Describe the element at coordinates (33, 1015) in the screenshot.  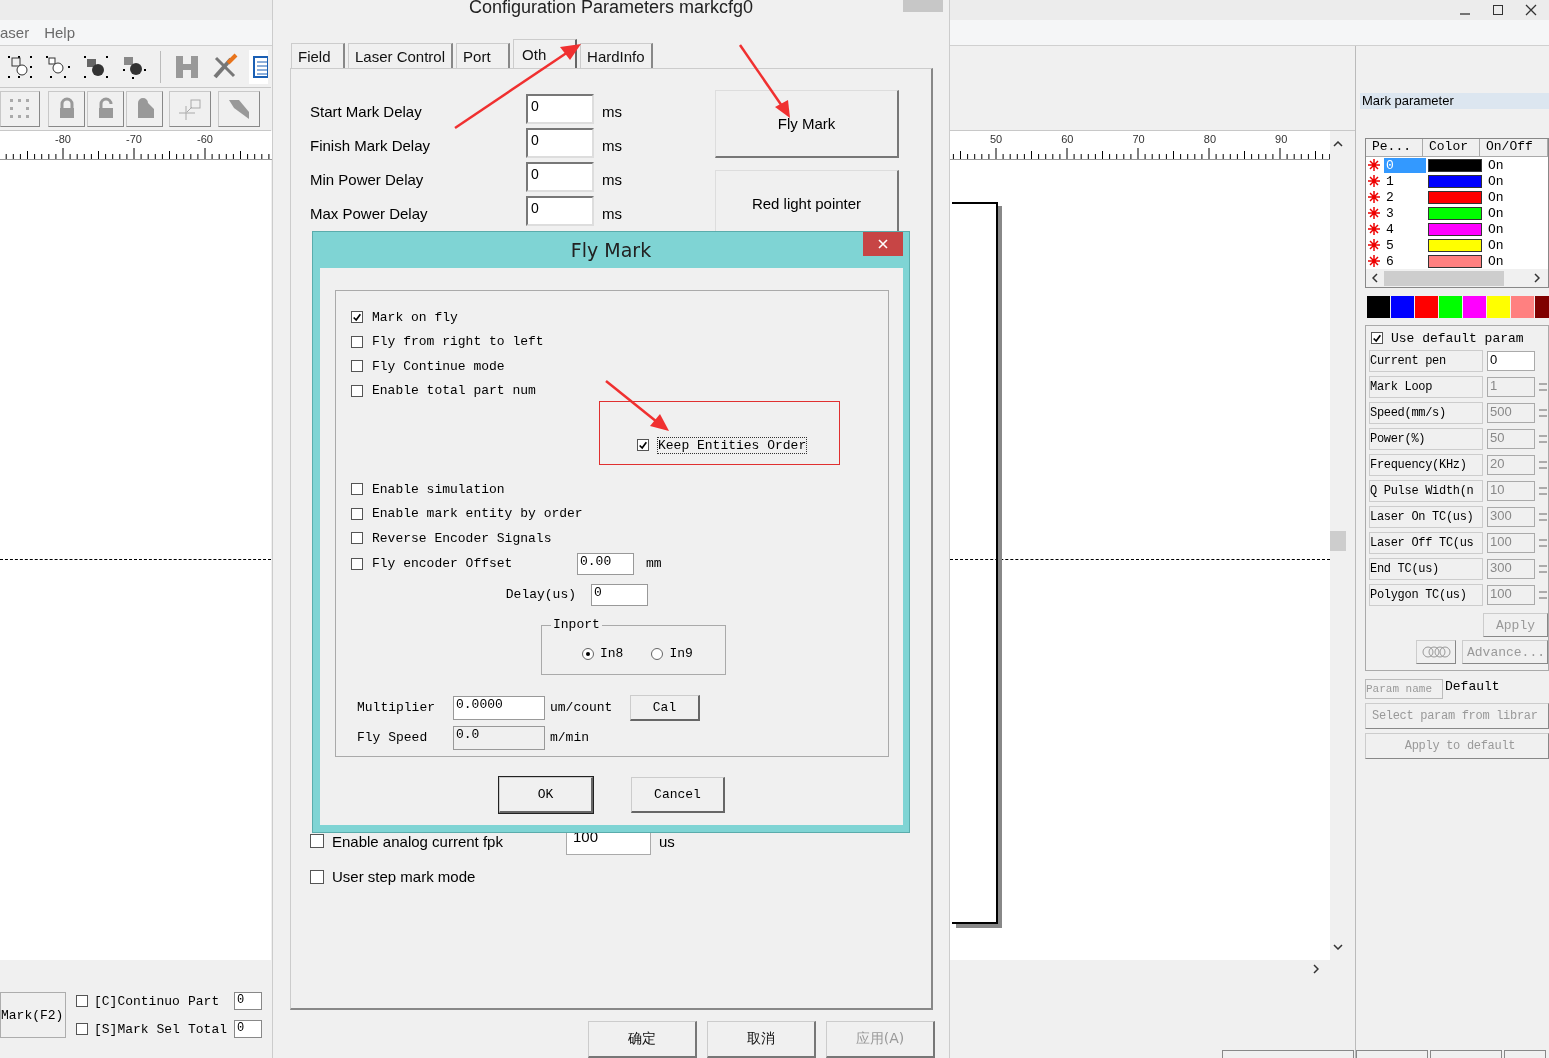
I see `mark-button: Mark(F2)` at that location.